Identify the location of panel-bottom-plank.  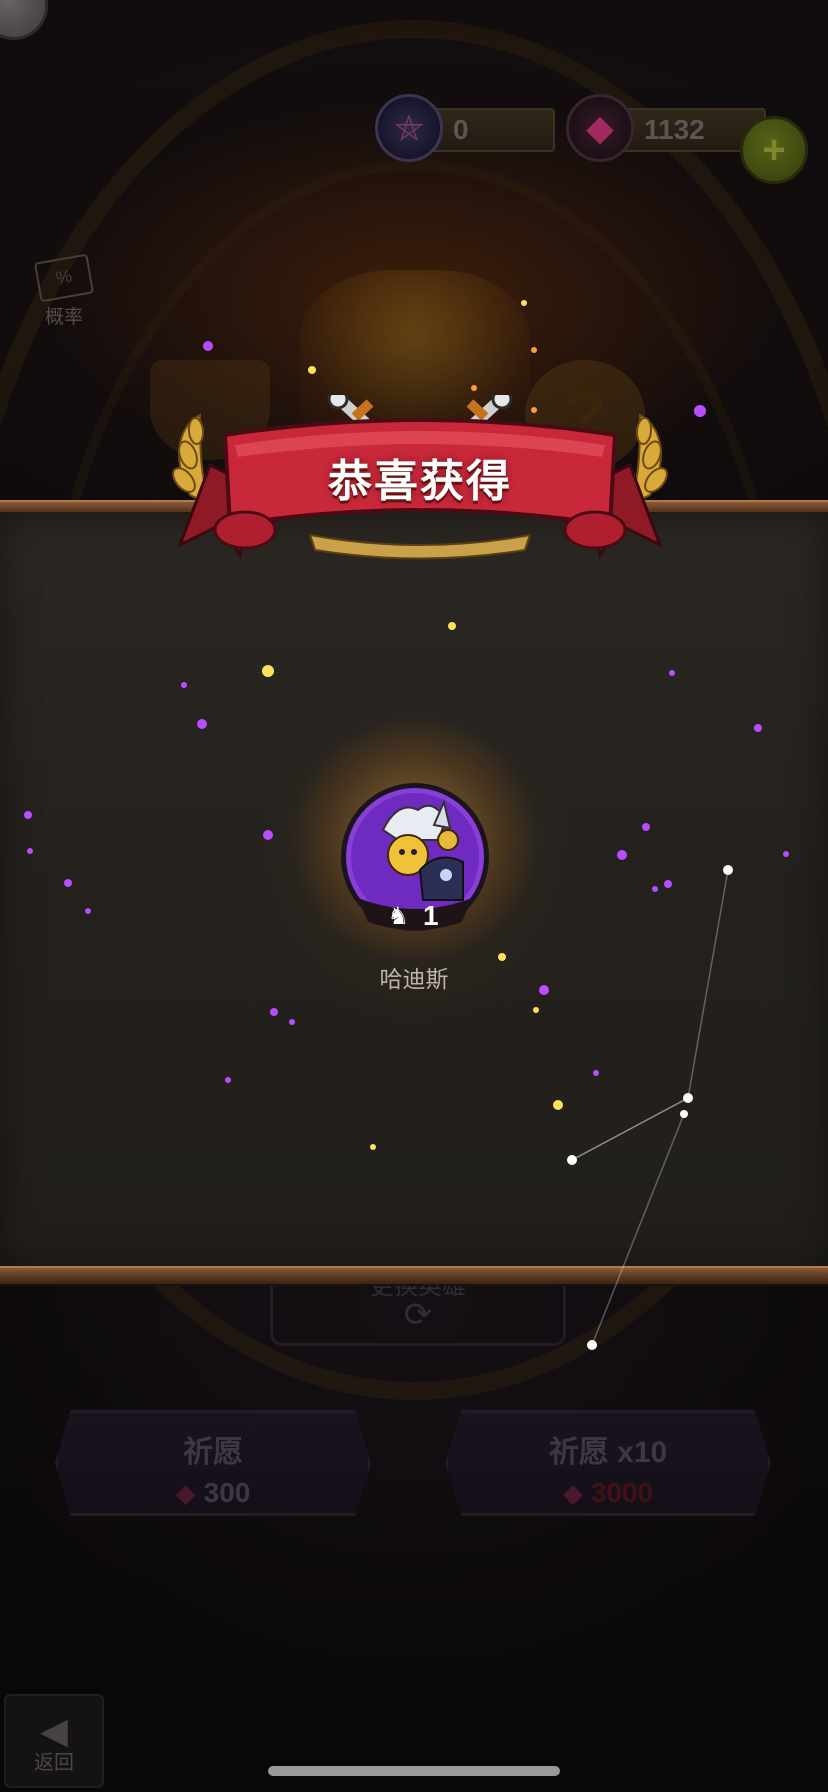
(414, 1276).